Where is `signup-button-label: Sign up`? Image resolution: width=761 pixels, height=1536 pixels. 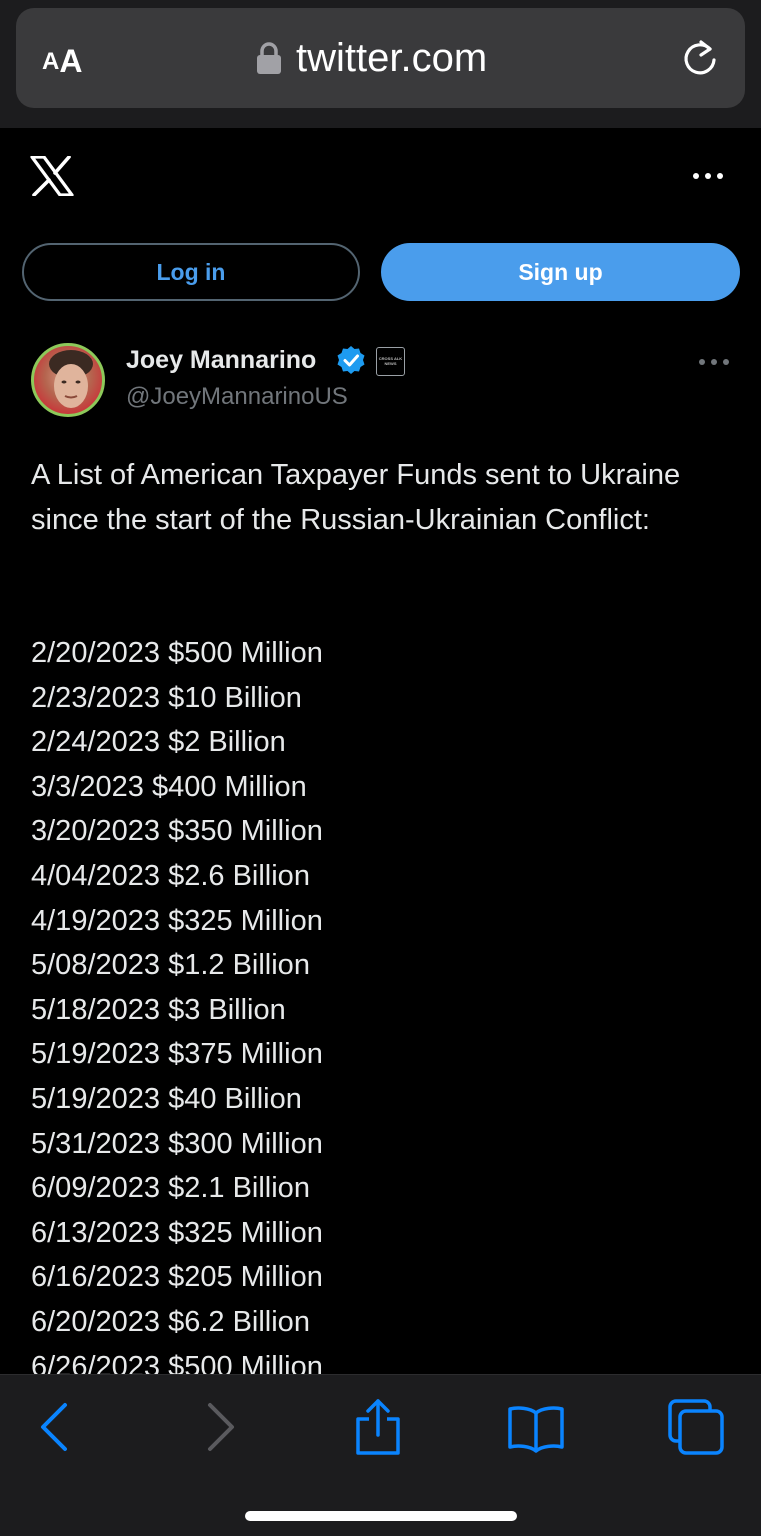
signup-button-label: Sign up is located at coordinates (560, 271).